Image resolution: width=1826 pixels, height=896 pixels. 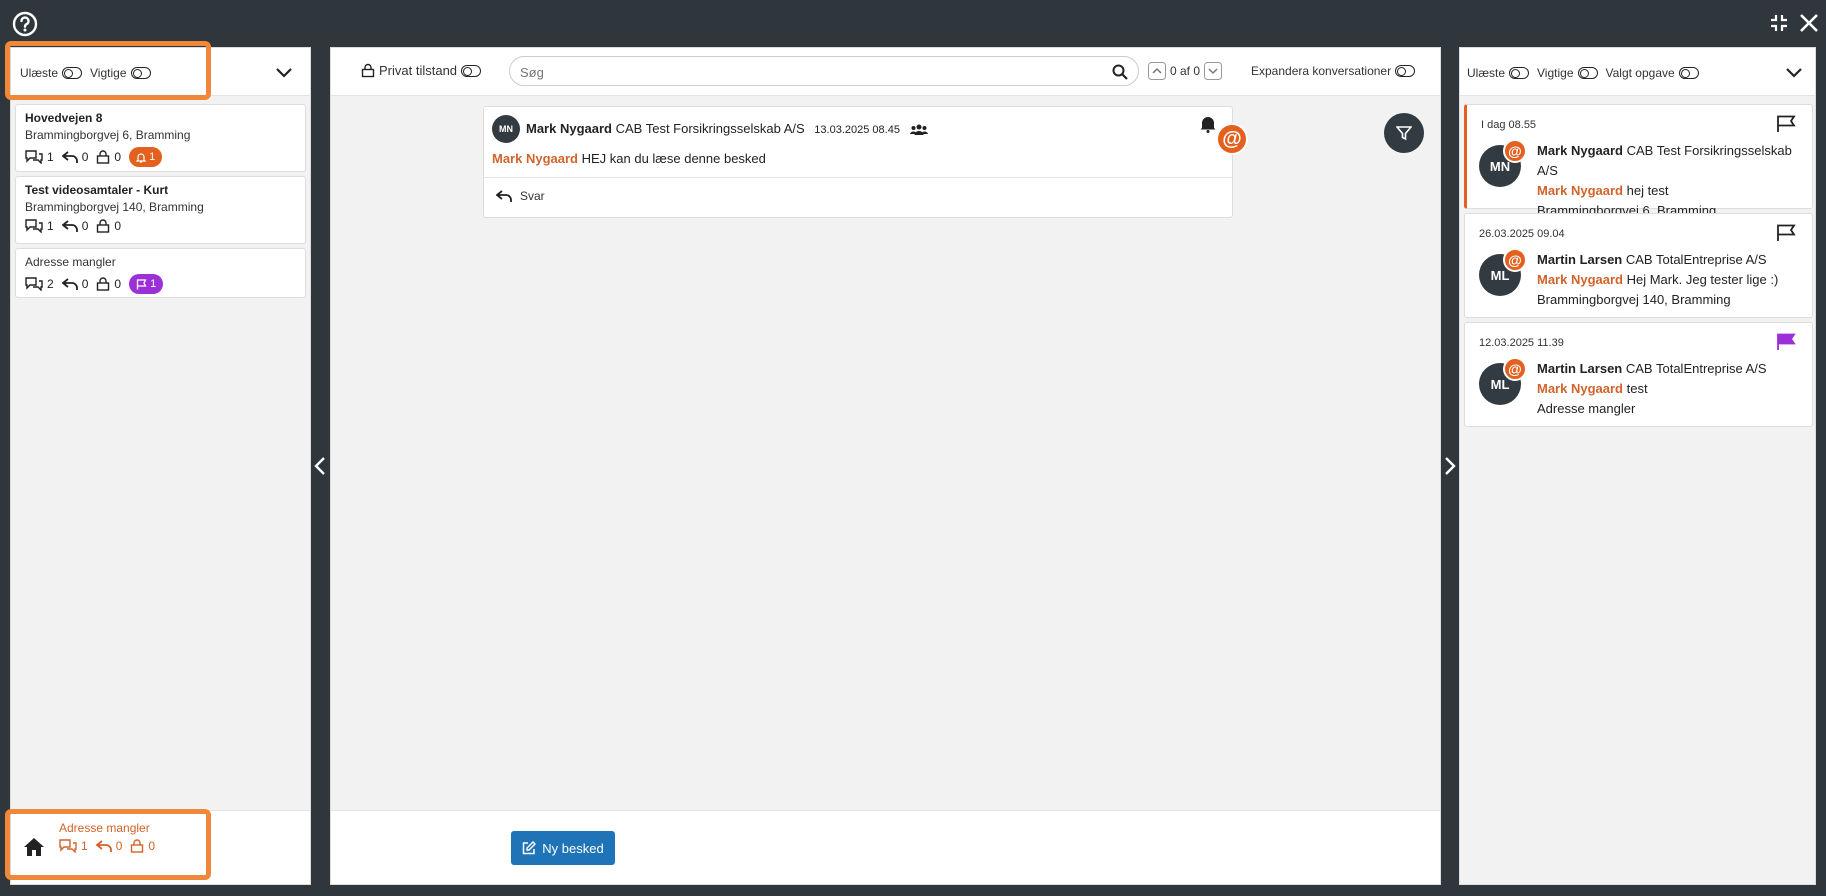 What do you see at coordinates (857, 130) in the screenshot?
I see `message-timestamp: 13.03.2025 08.45` at bounding box center [857, 130].